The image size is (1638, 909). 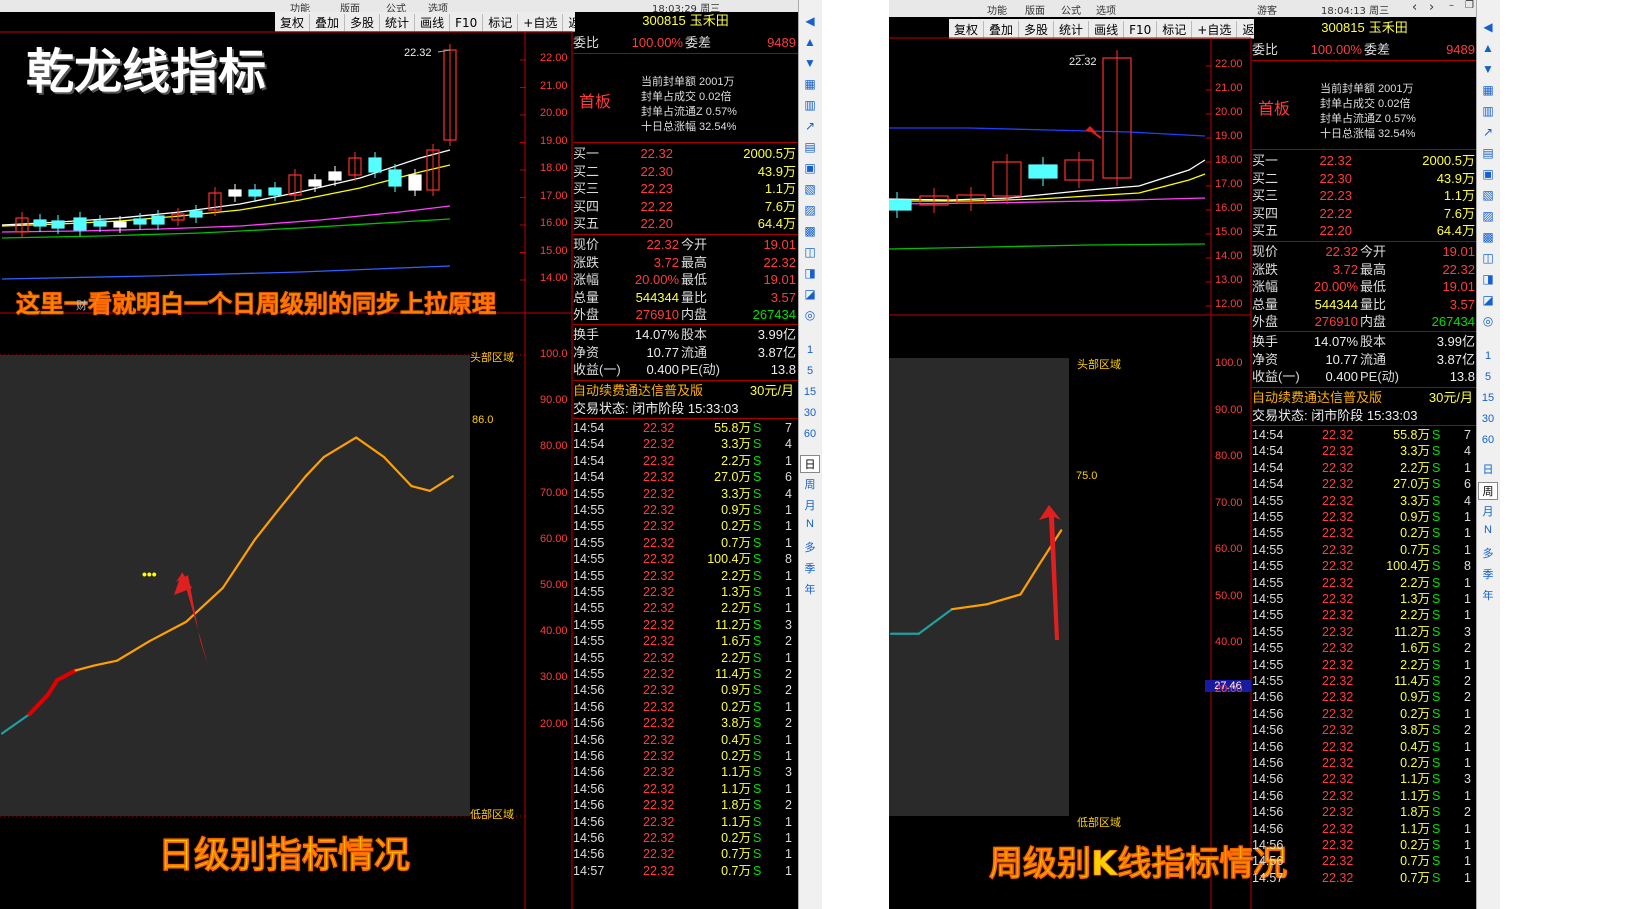 What do you see at coordinates (1099, 823) in the screenshot?
I see `bottom-zone-label: 低部区域` at bounding box center [1099, 823].